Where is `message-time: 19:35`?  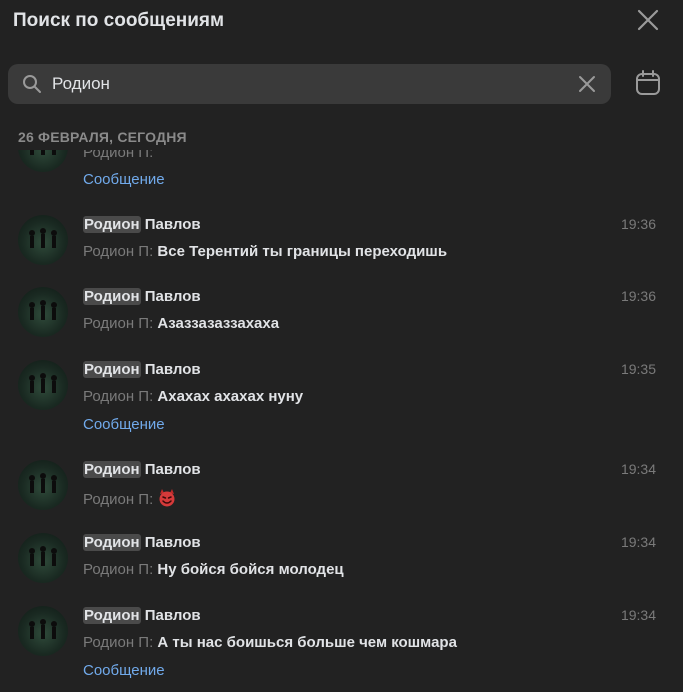 message-time: 19:35 is located at coordinates (638, 369).